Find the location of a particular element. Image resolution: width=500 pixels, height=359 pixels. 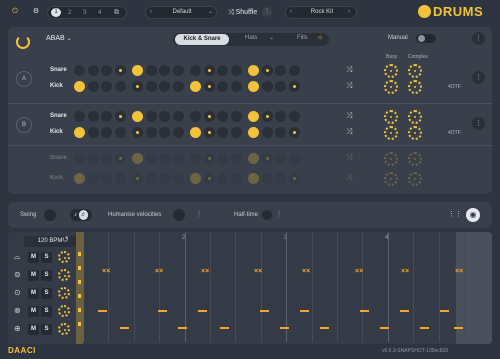

preset-selector: ‹ Default ⌄ is located at coordinates (181, 12).